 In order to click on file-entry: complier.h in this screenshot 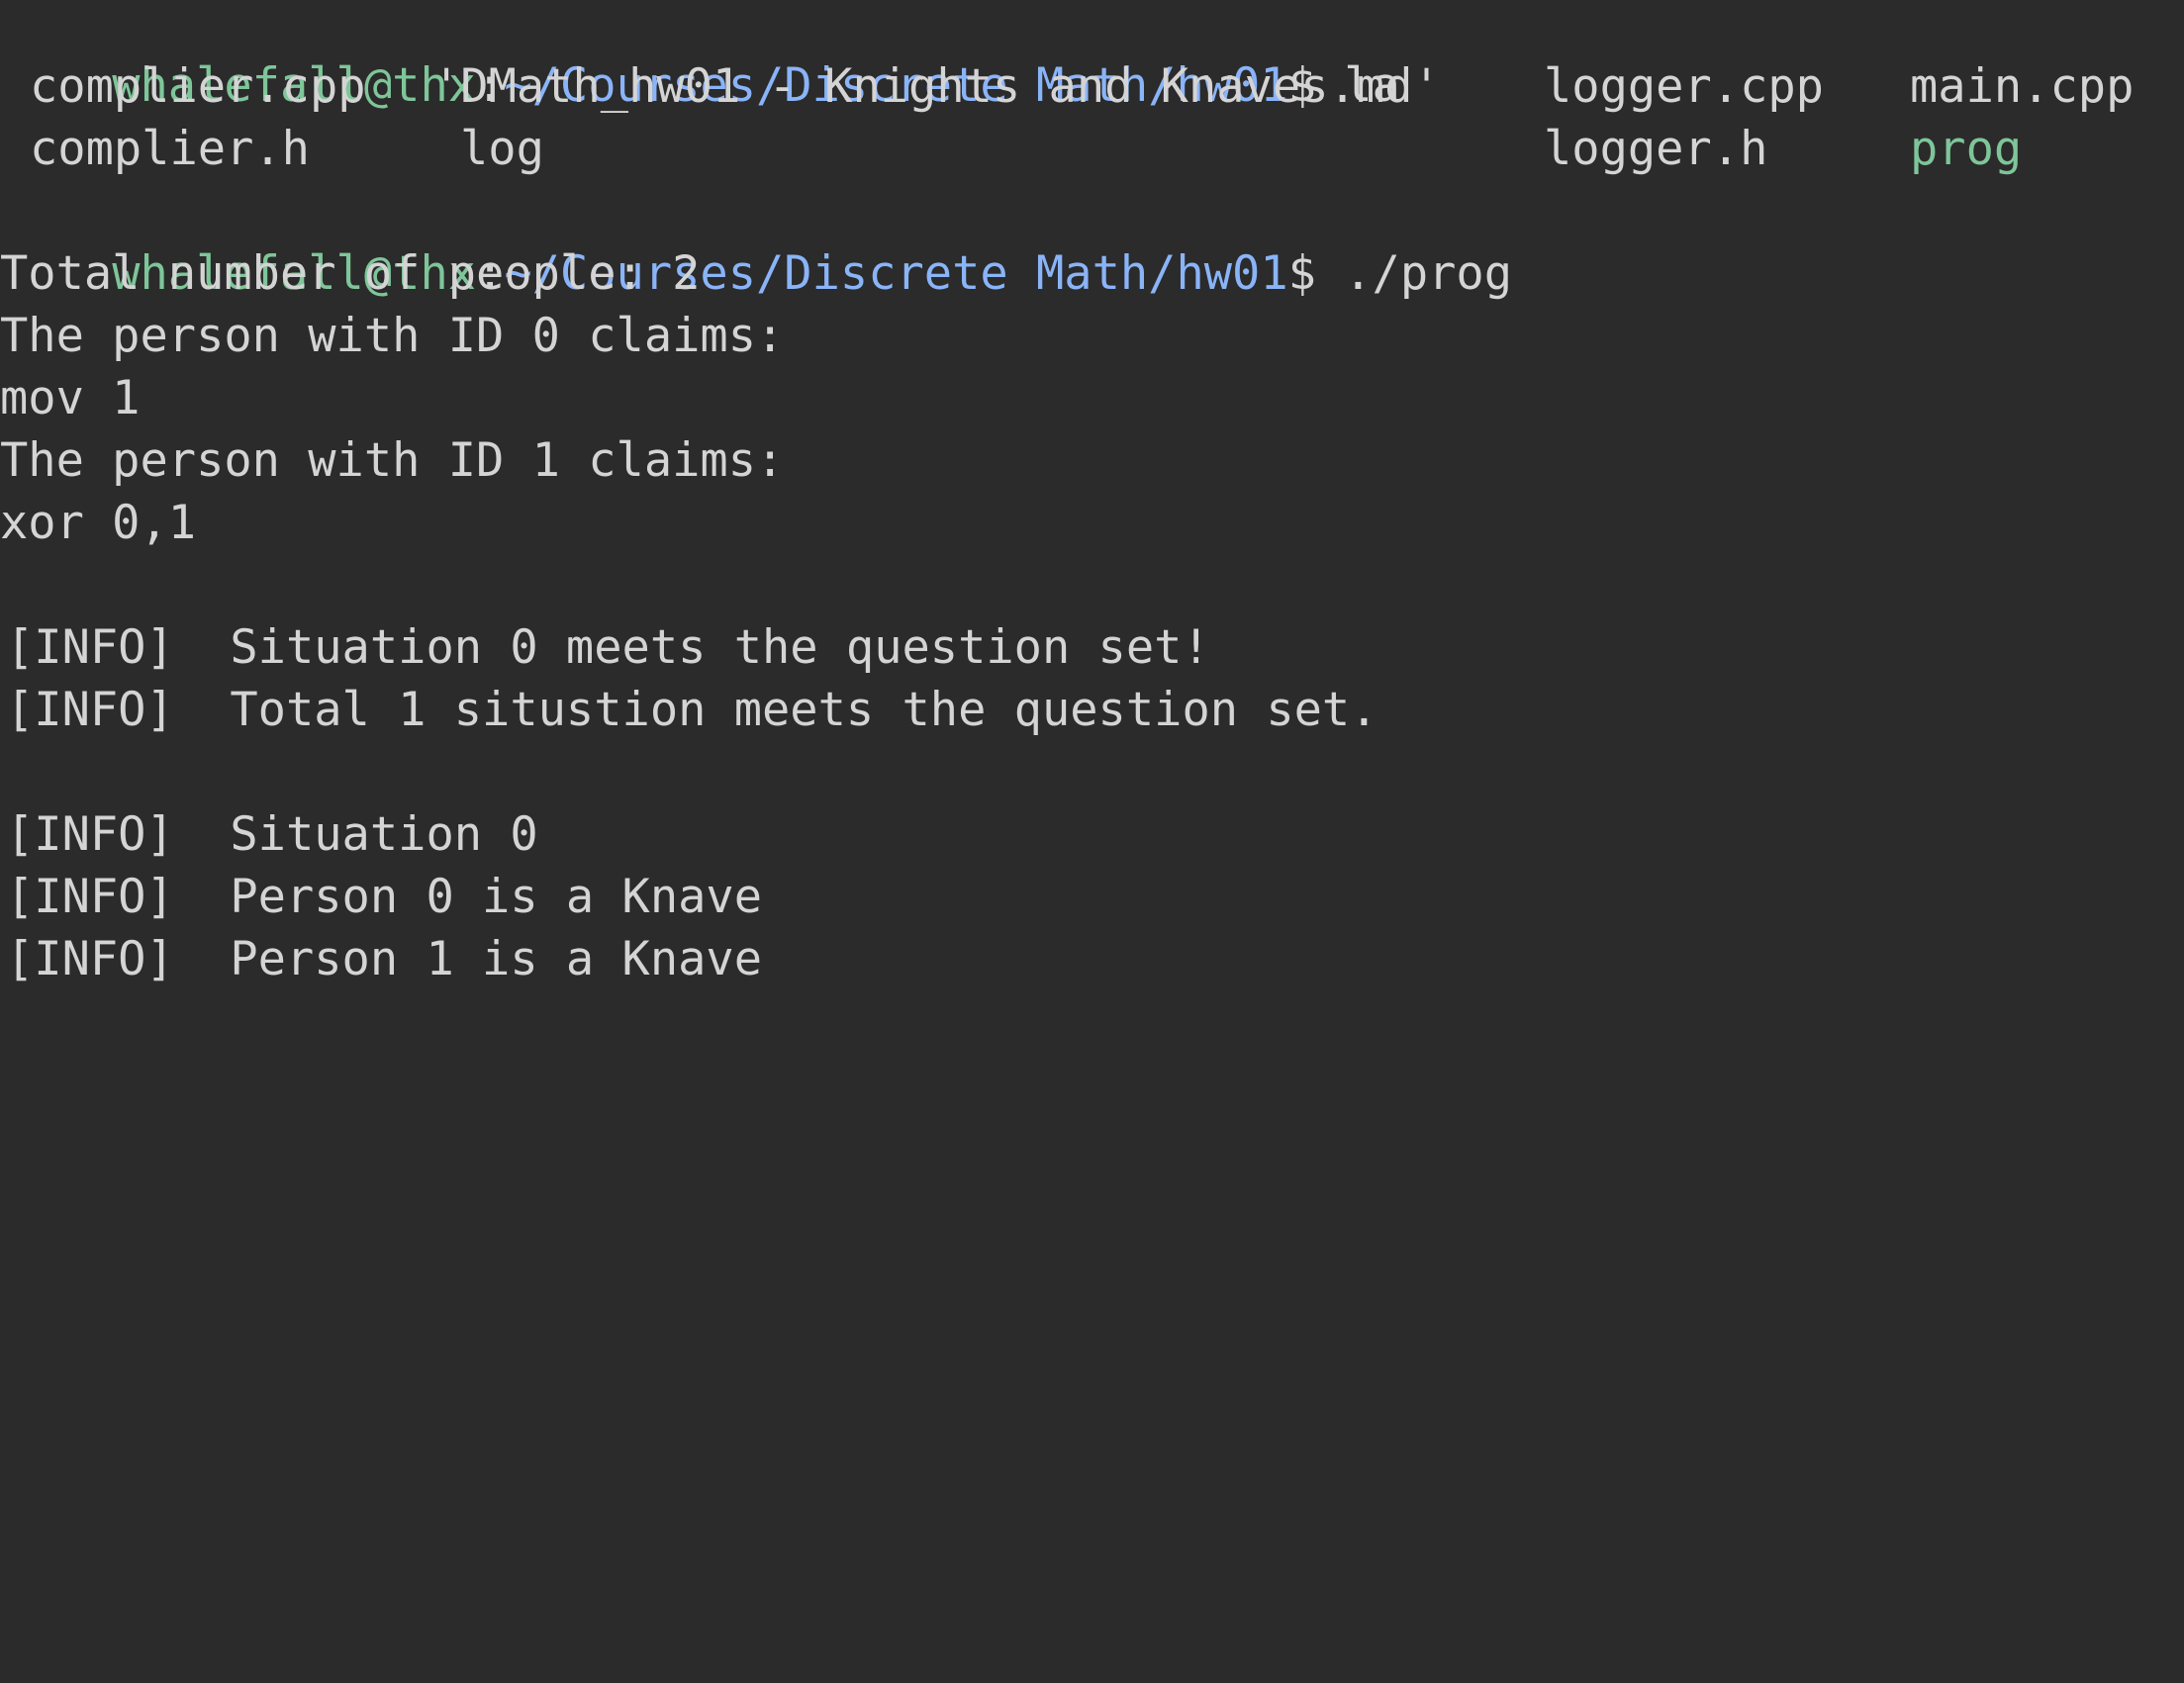, I will do `click(170, 149)`.